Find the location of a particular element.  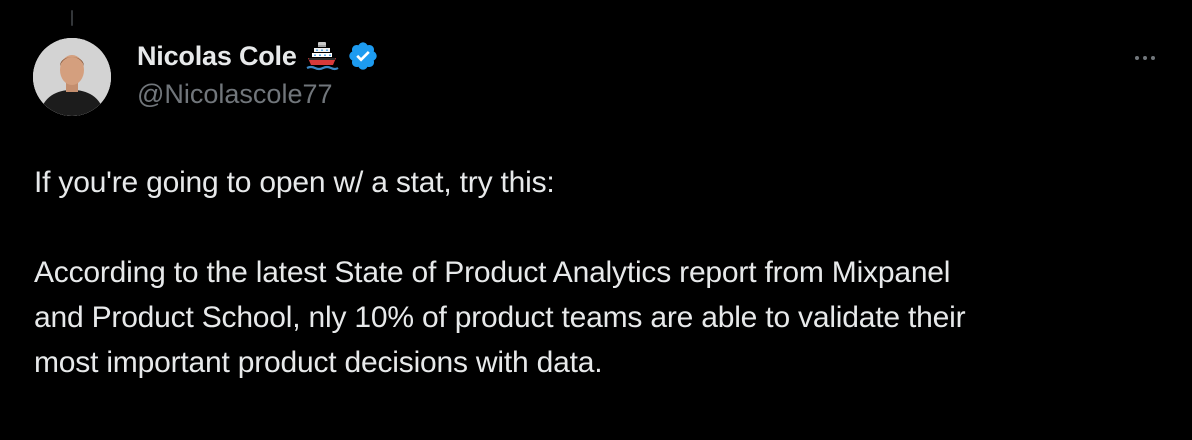

author-name-row: Nicolas Cole is located at coordinates (258, 56).